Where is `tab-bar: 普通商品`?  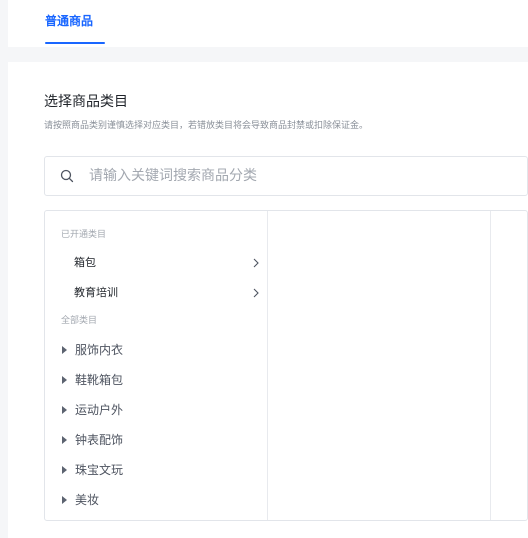
tab-bar: 普通商品 is located at coordinates (268, 23).